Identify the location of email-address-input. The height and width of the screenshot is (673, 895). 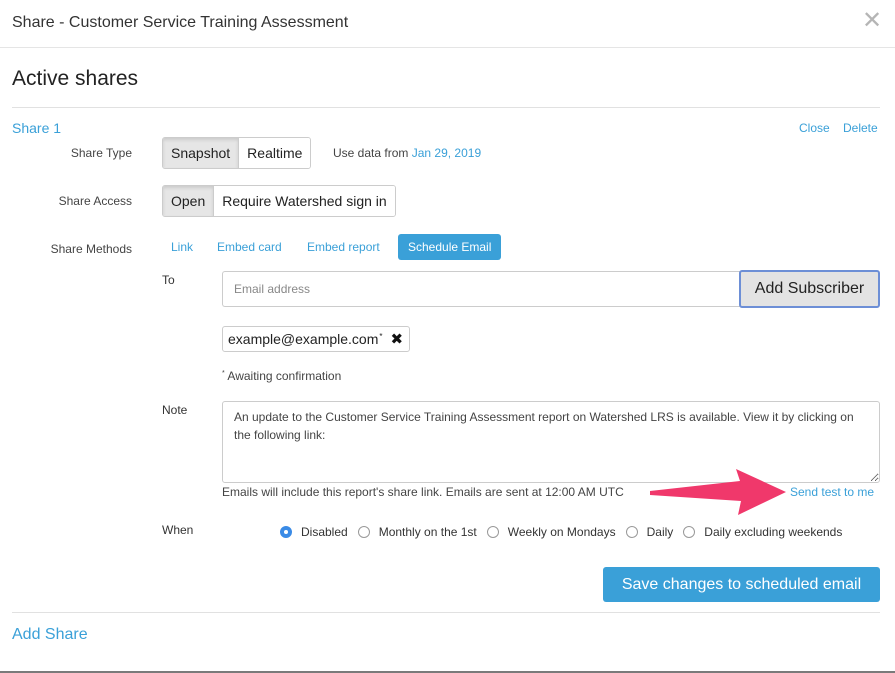
(481, 289).